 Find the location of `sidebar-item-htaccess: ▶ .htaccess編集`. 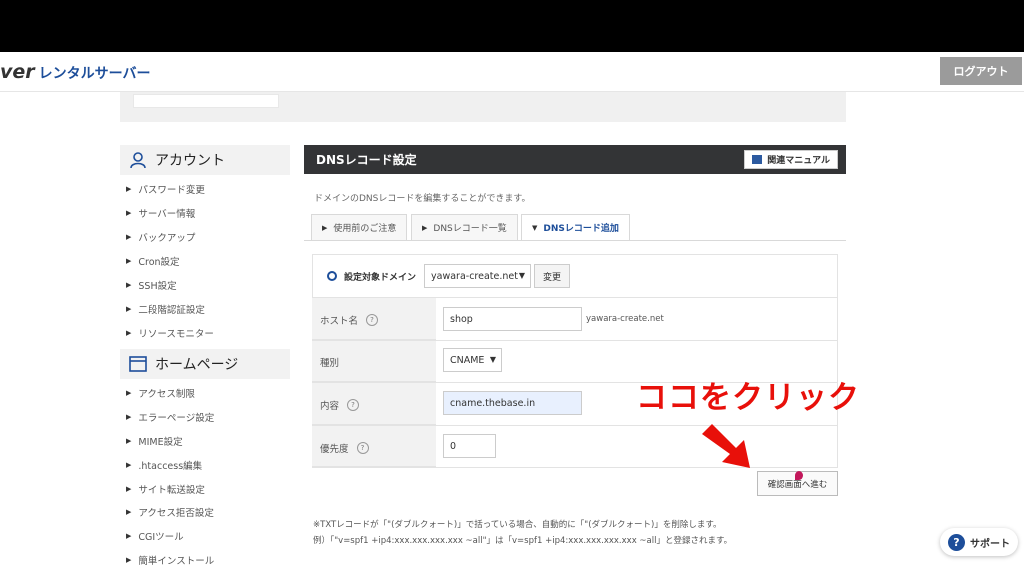

sidebar-item-htaccess: ▶ .htaccess編集 is located at coordinates (164, 465).